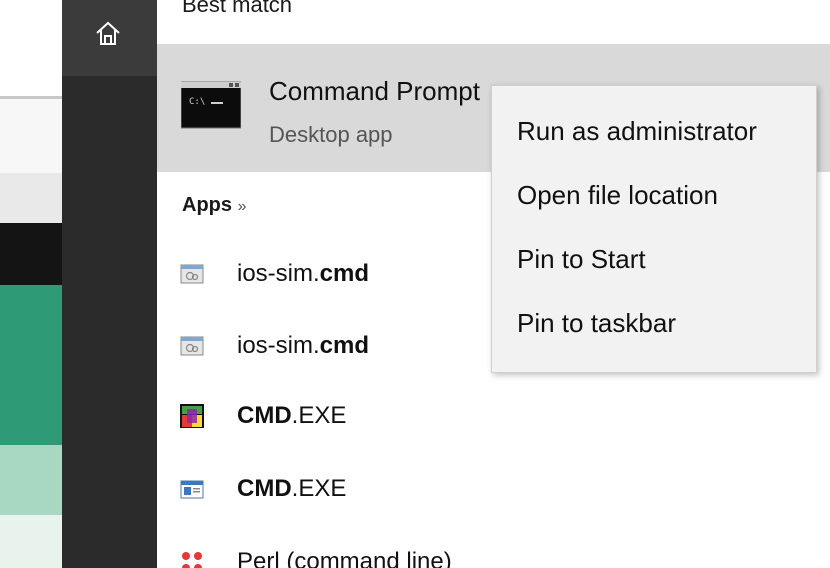 The image size is (830, 568). I want to click on desktop-window-top, so click(31, 48).